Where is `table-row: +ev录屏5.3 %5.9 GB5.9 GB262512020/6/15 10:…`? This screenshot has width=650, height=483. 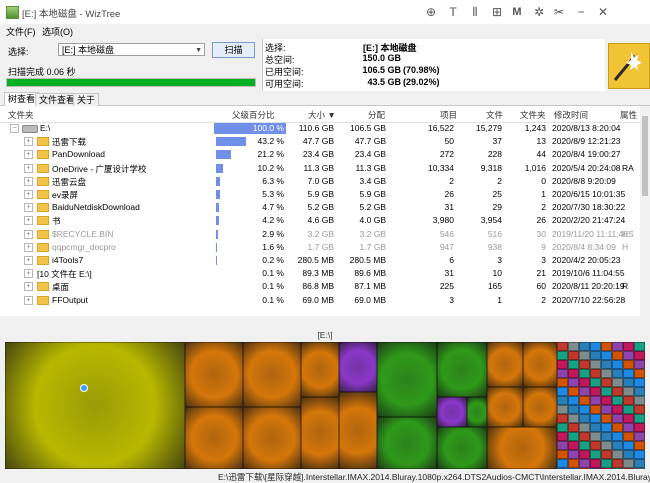
table-row: +ev录屏5.3 %5.9 GB5.9 GB262512020/6/15 10:… is located at coordinates (320, 194).